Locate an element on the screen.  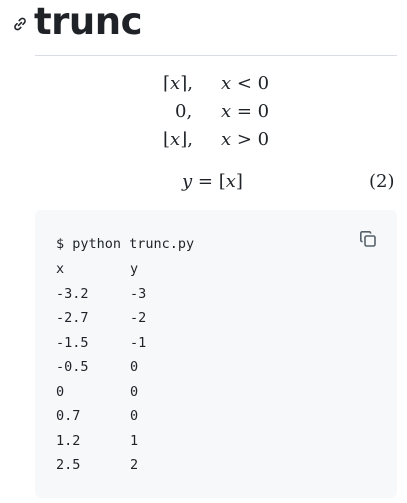
code-row-x: -0.5 is located at coordinates (72, 367).